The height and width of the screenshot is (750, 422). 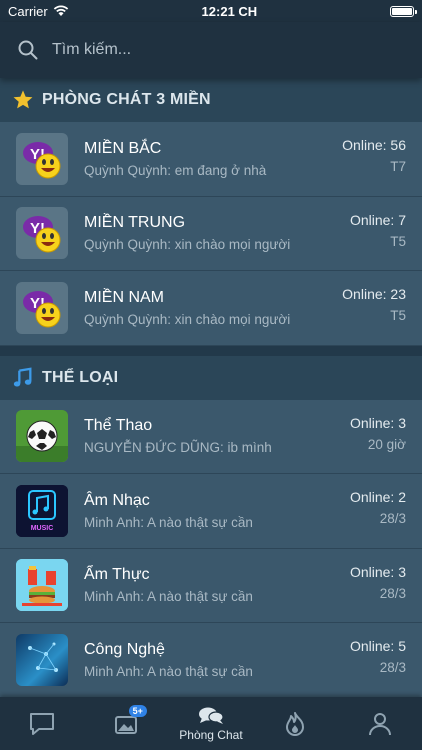 I want to click on soccer-ball-icon, so click(x=42, y=436).